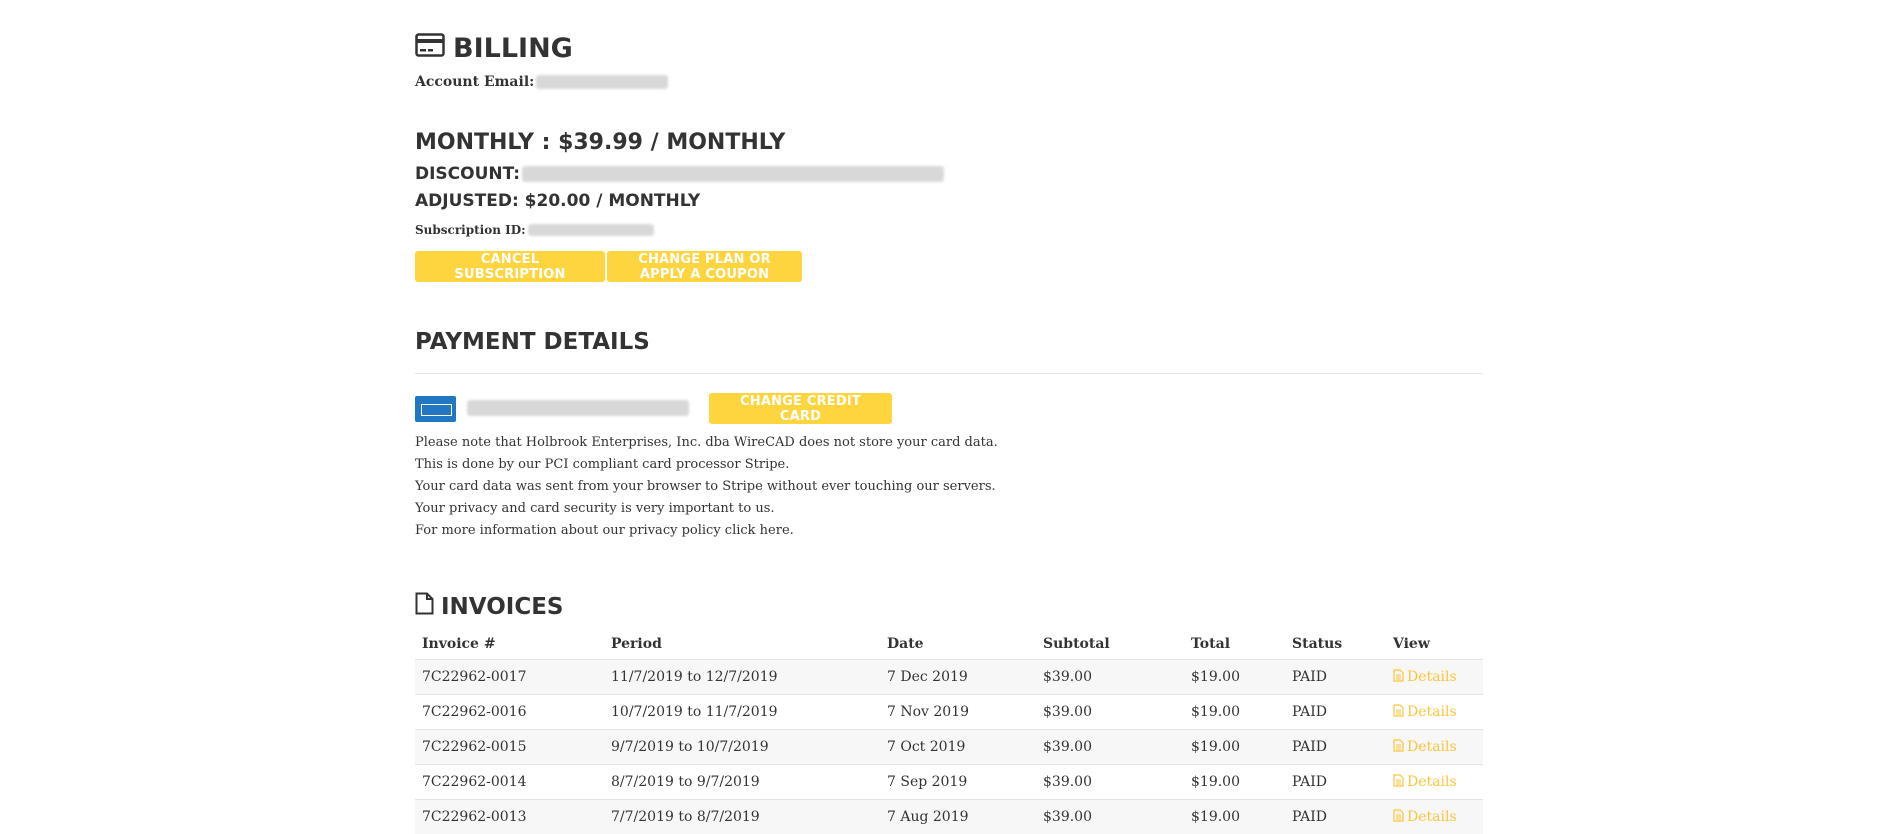 Image resolution: width=1898 pixels, height=834 pixels. What do you see at coordinates (509, 677) in the screenshot?
I see `invoice-number: 7C22962-0017` at bounding box center [509, 677].